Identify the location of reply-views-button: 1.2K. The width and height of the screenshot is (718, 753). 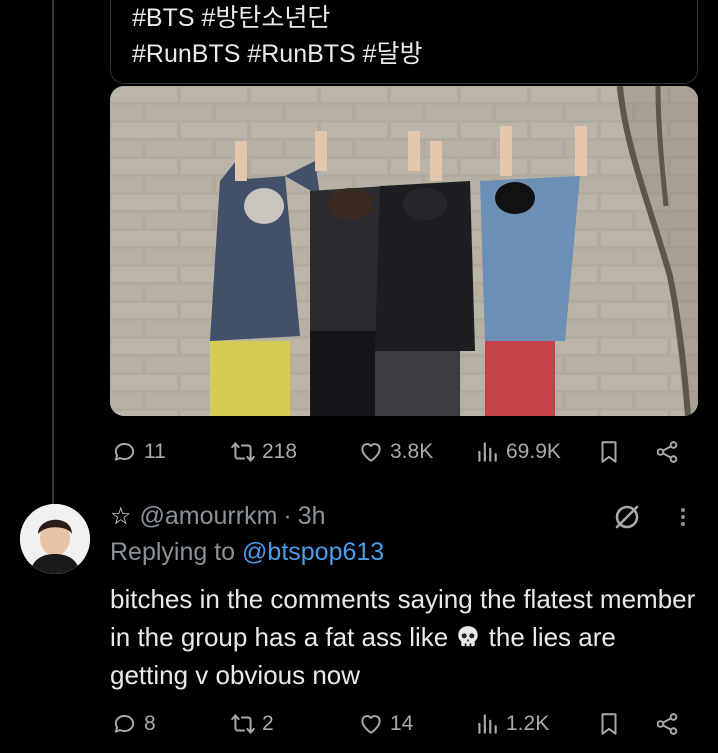
(511, 724).